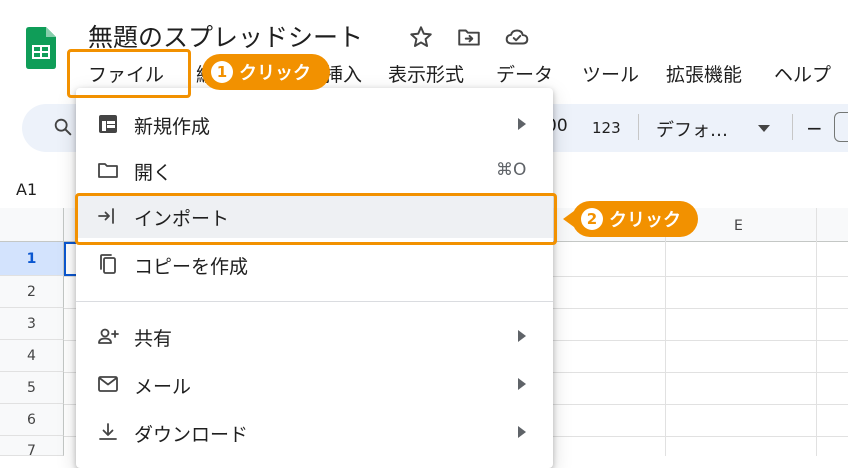  What do you see at coordinates (704, 73) in the screenshot?
I see `menu-extensions: 拡張機能` at bounding box center [704, 73].